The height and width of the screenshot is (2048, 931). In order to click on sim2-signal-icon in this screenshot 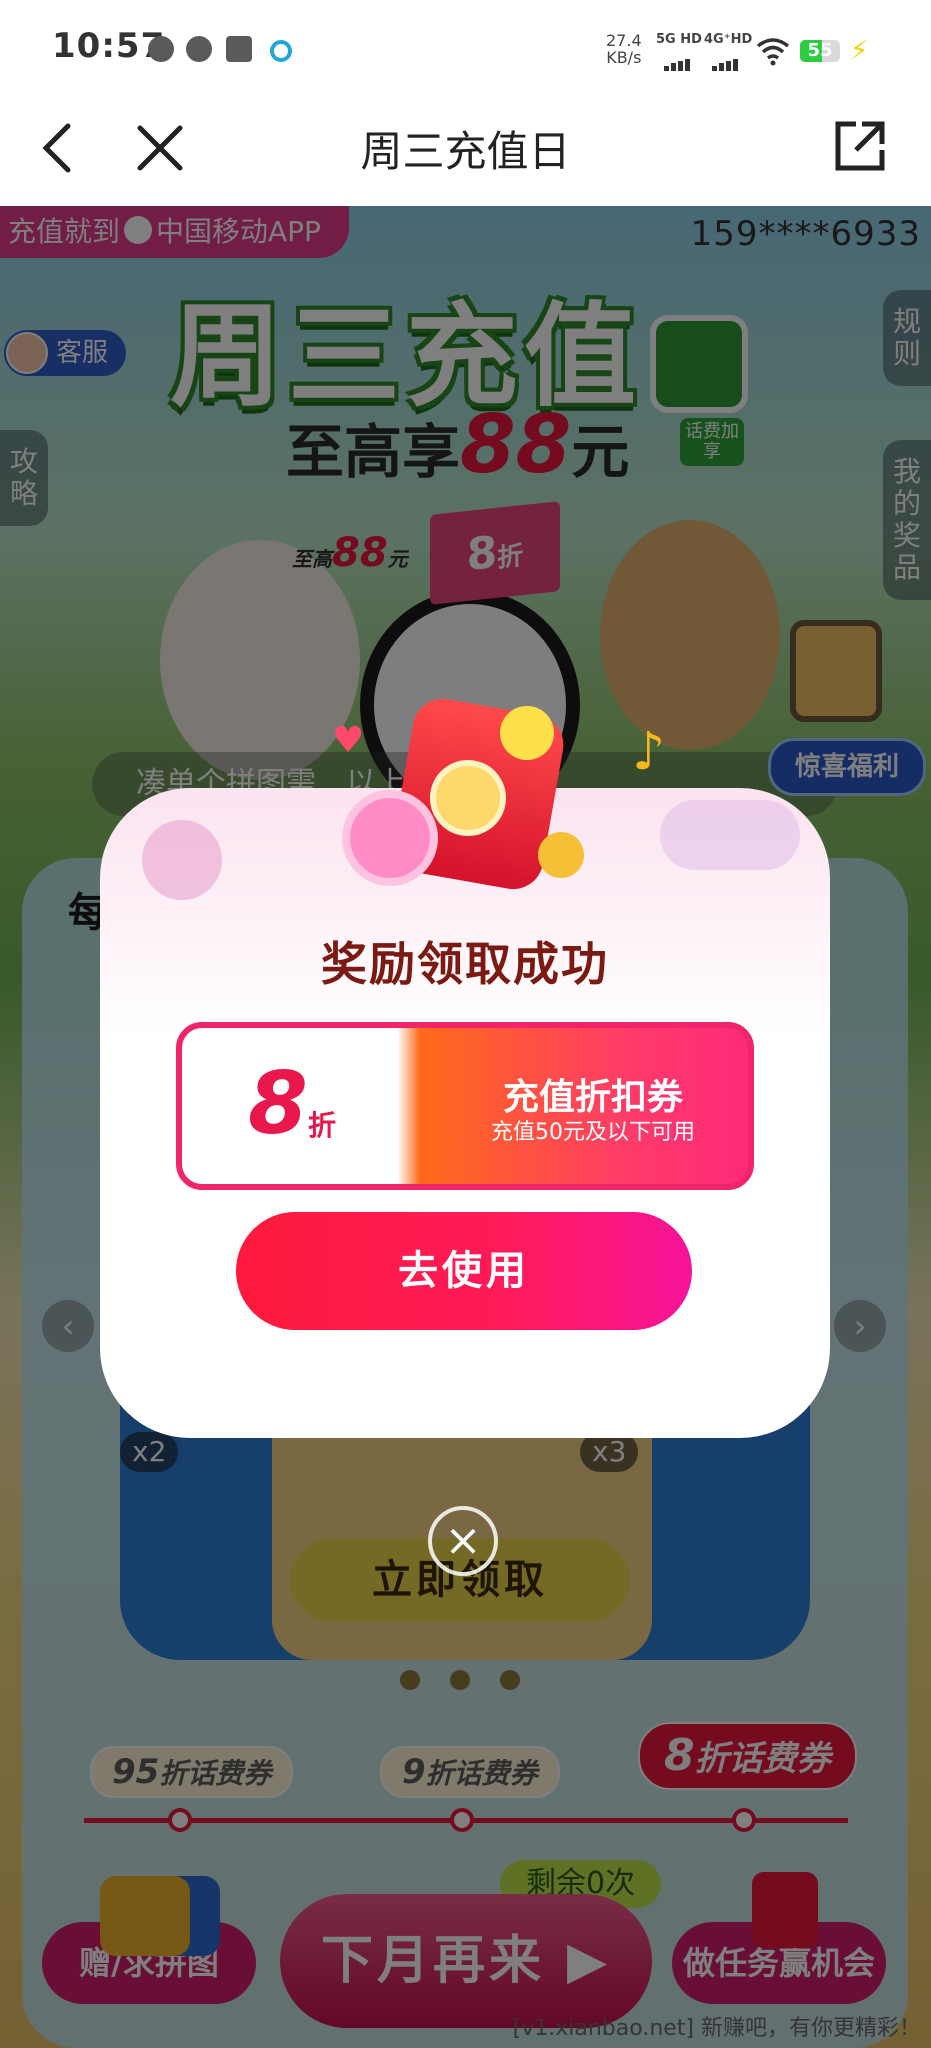, I will do `click(726, 61)`.